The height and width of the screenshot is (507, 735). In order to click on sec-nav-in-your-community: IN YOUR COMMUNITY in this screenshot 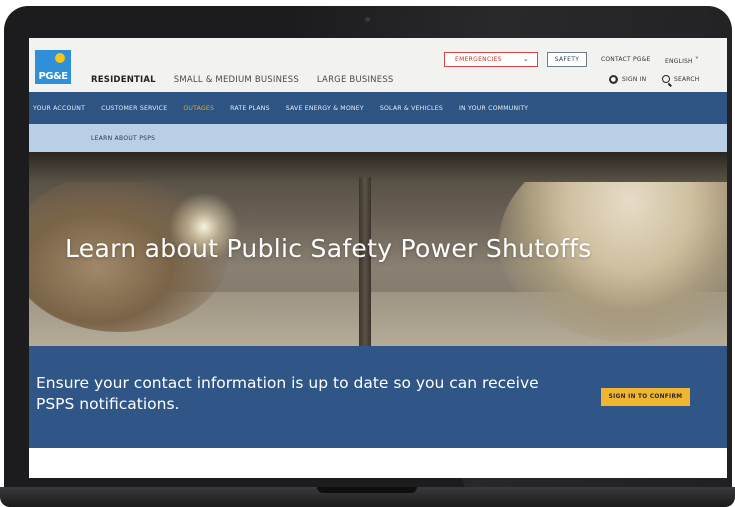, I will do `click(493, 108)`.